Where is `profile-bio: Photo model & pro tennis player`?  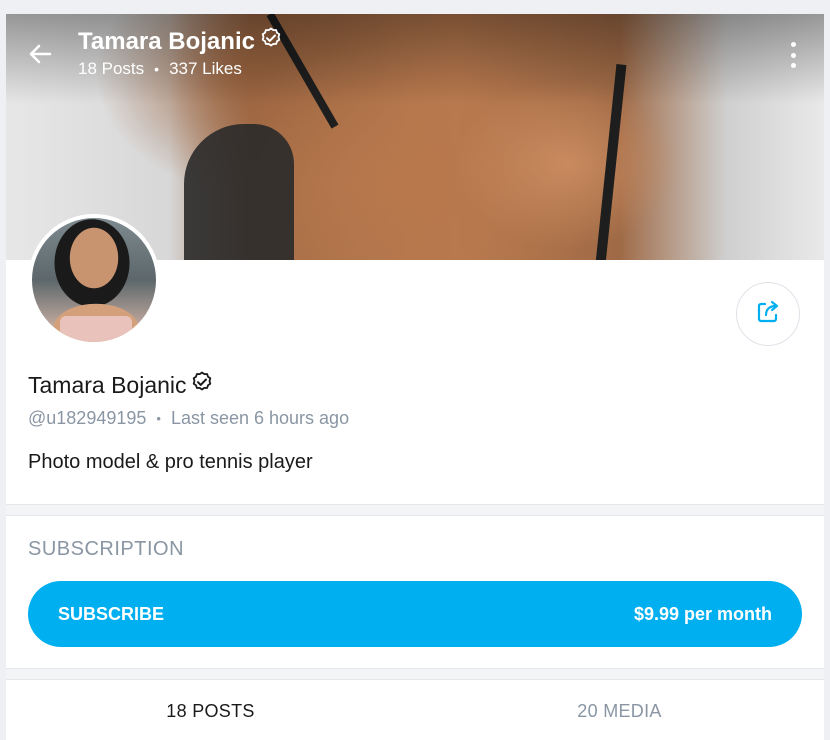 profile-bio: Photo model & pro tennis player is located at coordinates (170, 462).